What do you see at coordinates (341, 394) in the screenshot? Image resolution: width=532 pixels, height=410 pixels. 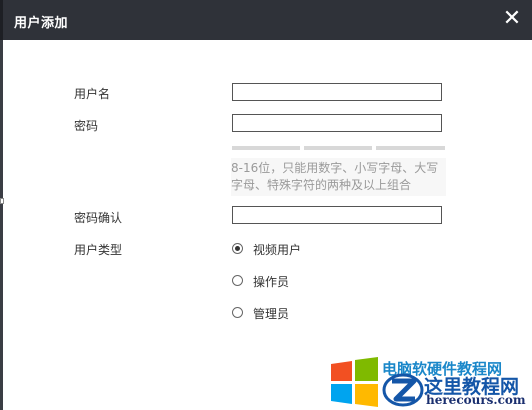 I see `logo-blue-pane` at bounding box center [341, 394].